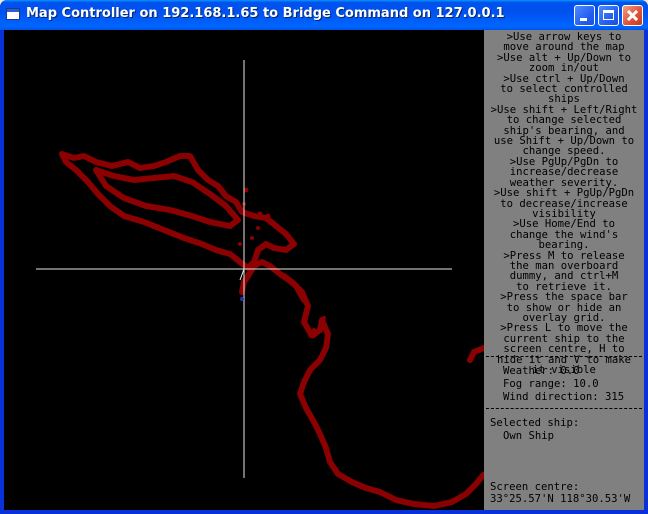 The width and height of the screenshot is (648, 514). Describe the element at coordinates (584, 15) in the screenshot. I see `minimize-button` at that location.